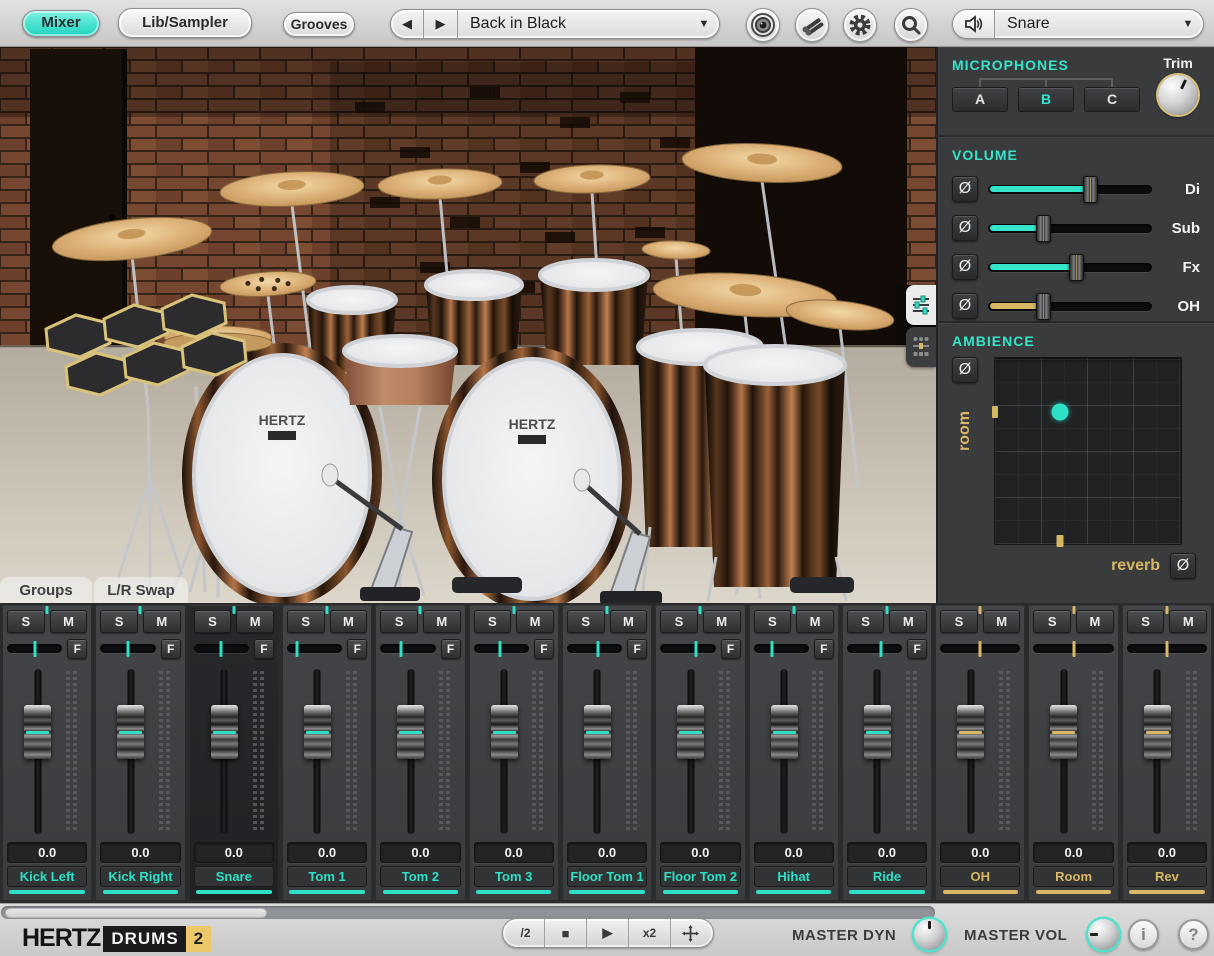 This screenshot has height=956, width=1214. Describe the element at coordinates (965, 370) in the screenshot. I see `room-phase-button: Ø` at that location.